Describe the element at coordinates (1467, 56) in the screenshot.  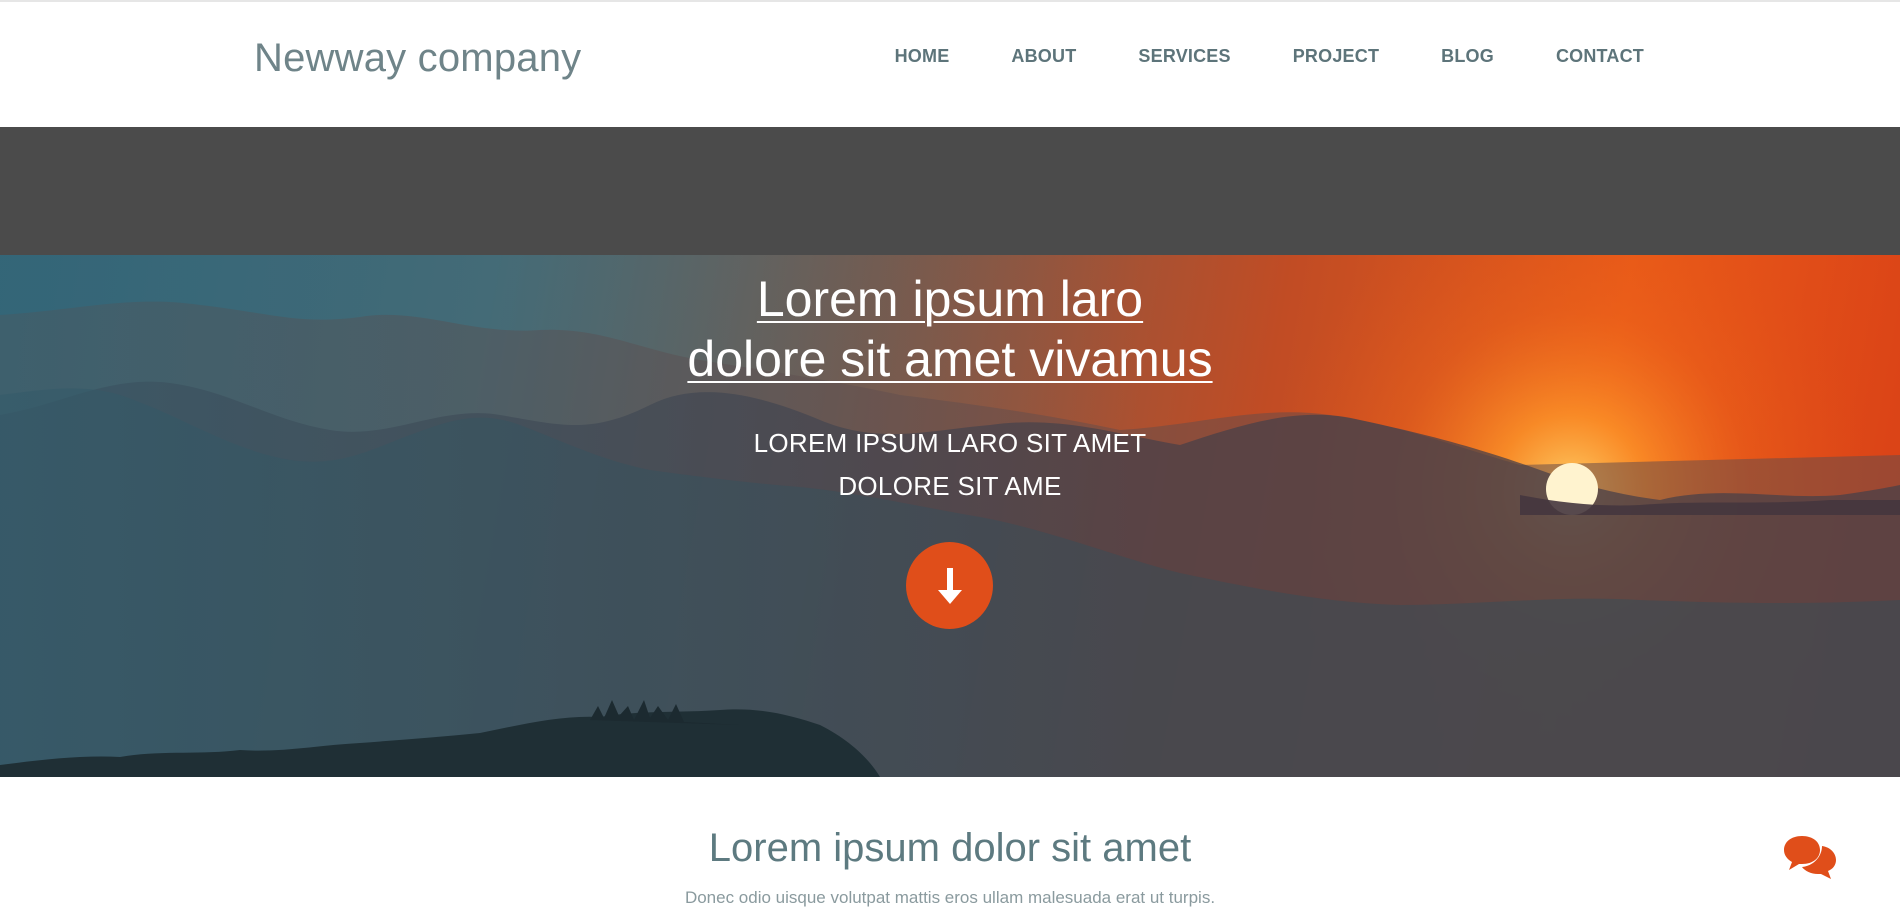
I see `nav-item-blog: BLOG` at that location.